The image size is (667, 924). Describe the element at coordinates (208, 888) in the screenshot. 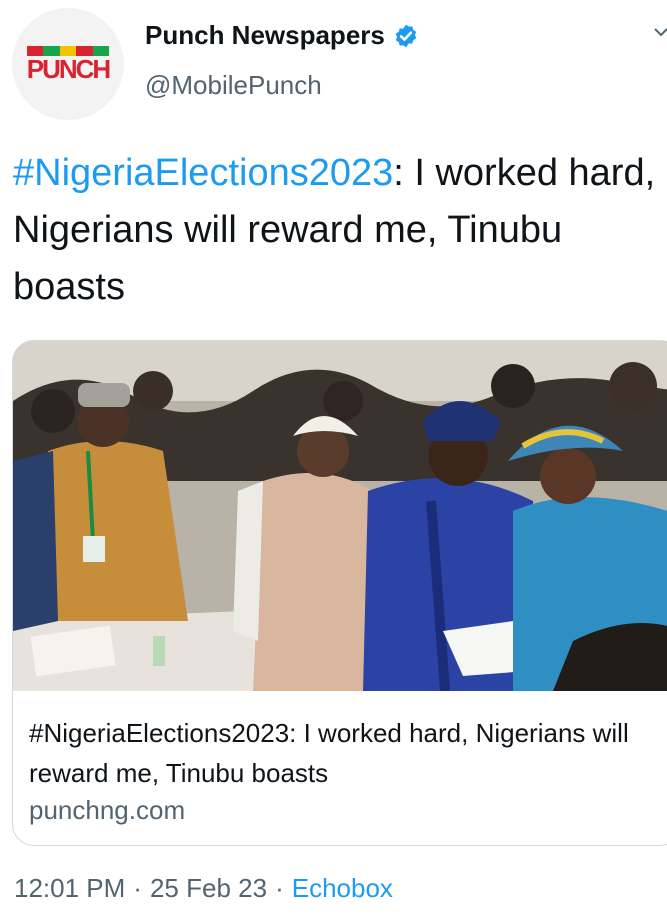

I see `tweet-date: 25 Feb 23` at that location.